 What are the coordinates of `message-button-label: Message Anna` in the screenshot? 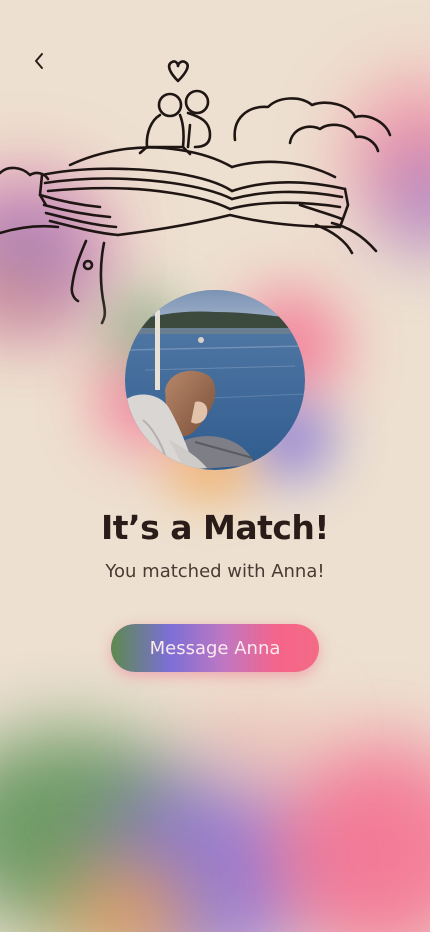 It's located at (215, 648).